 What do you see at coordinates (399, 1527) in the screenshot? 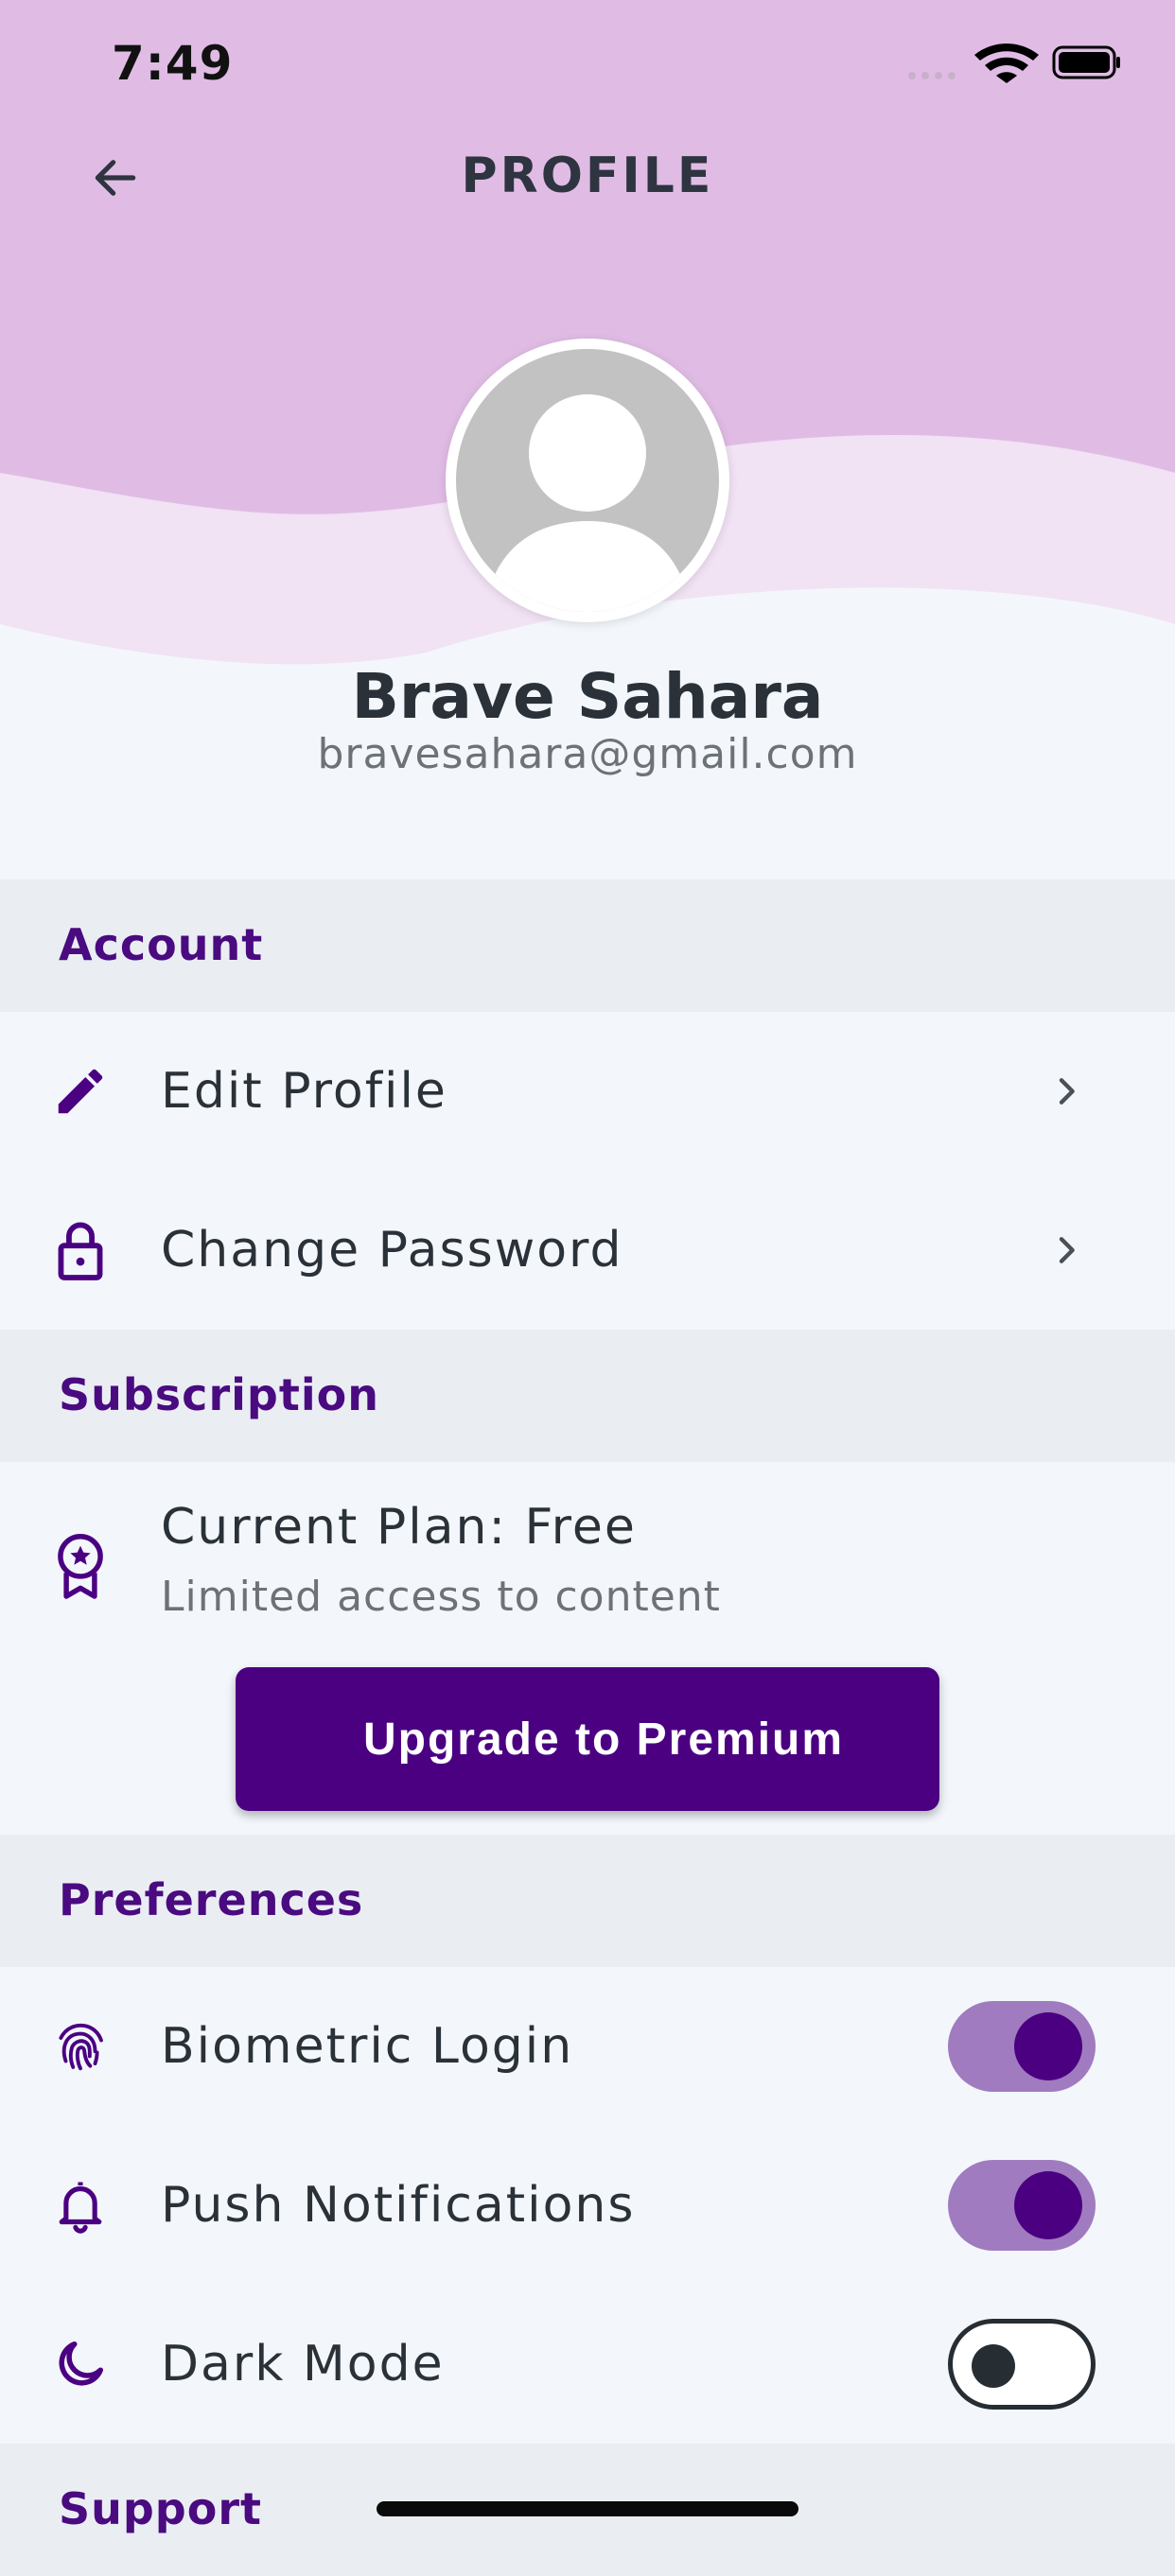
I see `current-plan-title: Current Plan: Free` at bounding box center [399, 1527].